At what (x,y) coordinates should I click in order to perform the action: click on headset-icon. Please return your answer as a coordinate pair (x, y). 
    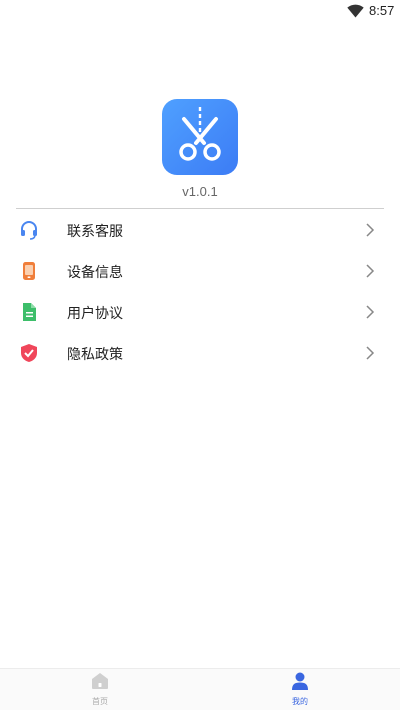
    Looking at the image, I should click on (29, 230).